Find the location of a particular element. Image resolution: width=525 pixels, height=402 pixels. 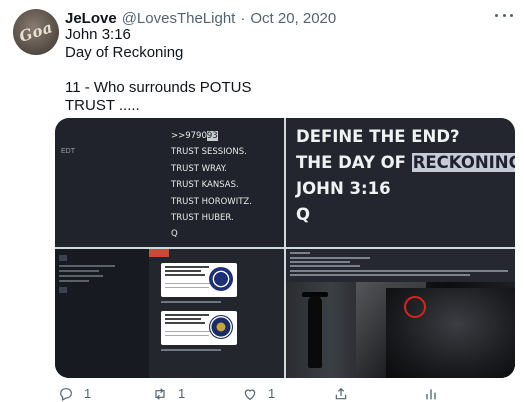

media-image-train is located at coordinates (400, 313).